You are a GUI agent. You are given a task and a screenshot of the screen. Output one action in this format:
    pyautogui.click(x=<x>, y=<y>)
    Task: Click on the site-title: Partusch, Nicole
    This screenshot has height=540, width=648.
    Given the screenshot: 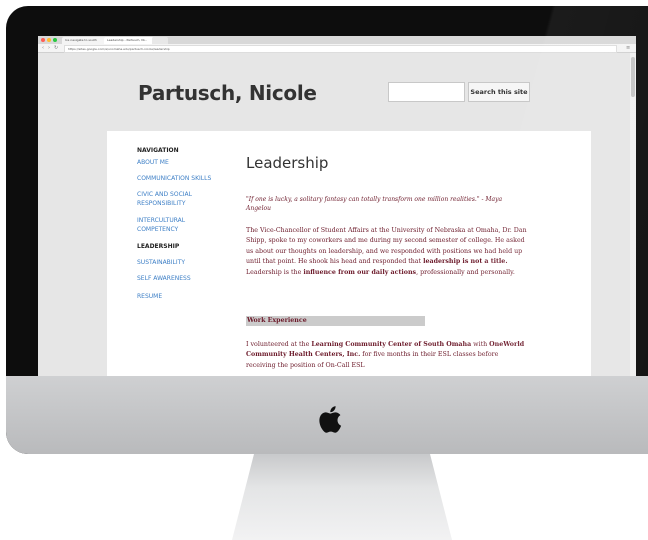 What is the action you would take?
    pyautogui.click(x=227, y=93)
    